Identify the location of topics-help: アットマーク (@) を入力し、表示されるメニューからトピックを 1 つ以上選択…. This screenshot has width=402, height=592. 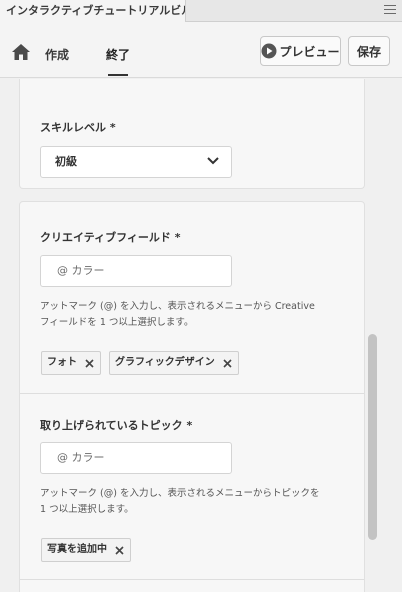
(190, 502).